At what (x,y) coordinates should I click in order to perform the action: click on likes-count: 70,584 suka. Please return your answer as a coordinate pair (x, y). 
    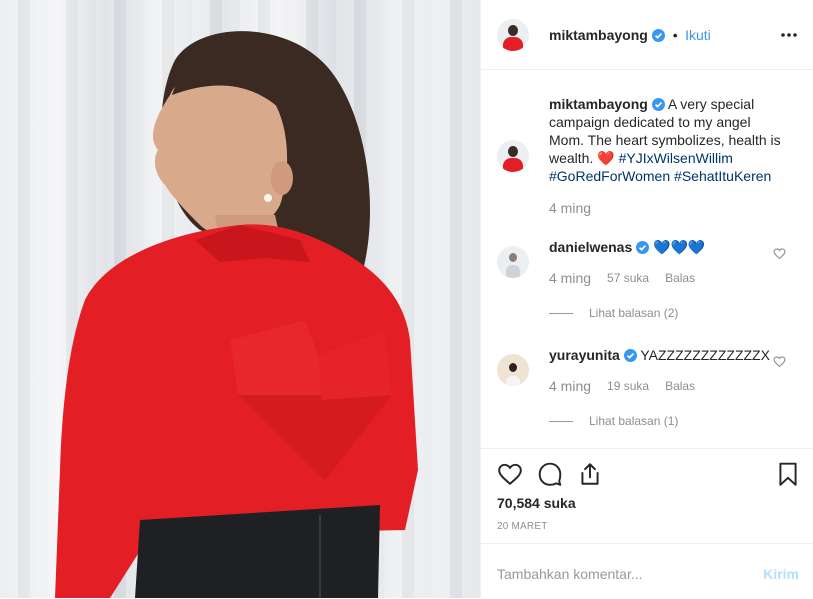
    Looking at the image, I should click on (536, 503).